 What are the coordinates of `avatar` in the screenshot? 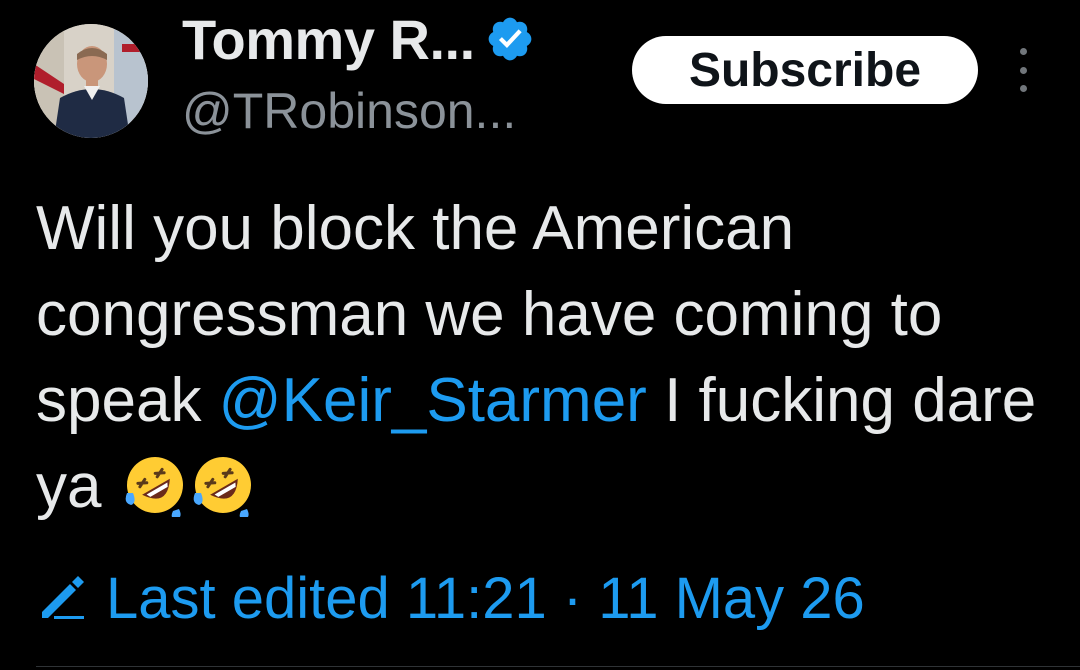 It's located at (91, 81).